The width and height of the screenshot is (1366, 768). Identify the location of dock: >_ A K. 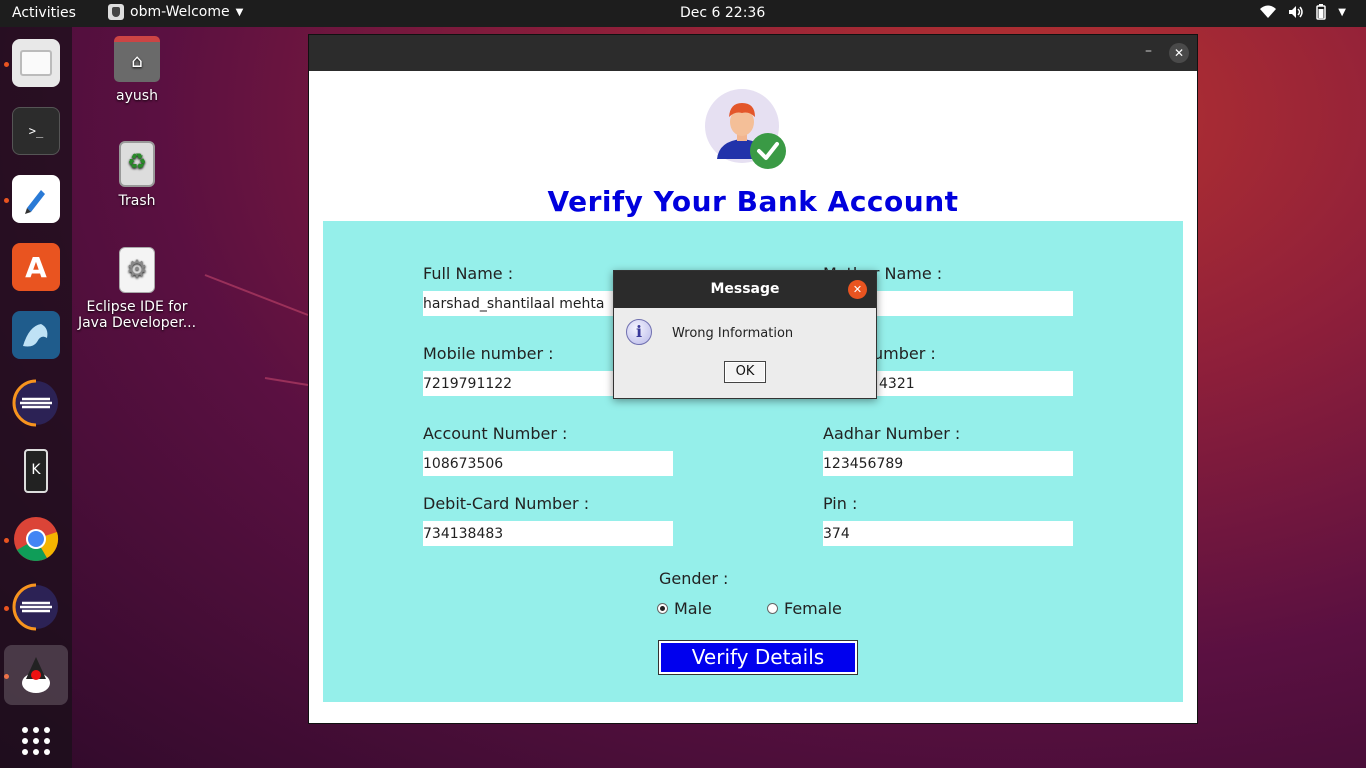
(36, 397).